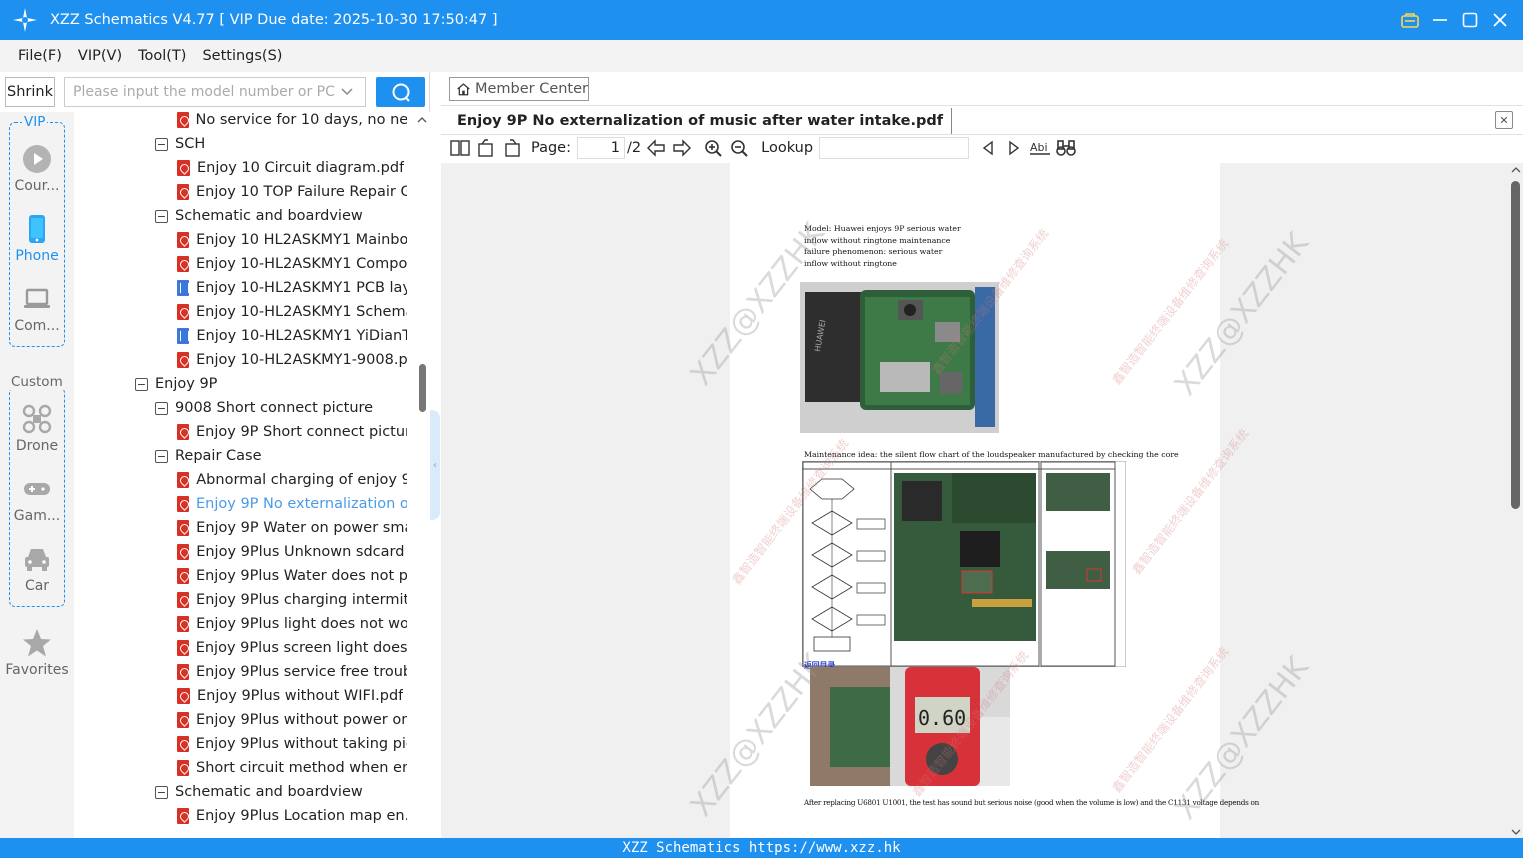 This screenshot has width=1523, height=858. What do you see at coordinates (435, 465) in the screenshot?
I see `pane-splitter: ‹` at bounding box center [435, 465].